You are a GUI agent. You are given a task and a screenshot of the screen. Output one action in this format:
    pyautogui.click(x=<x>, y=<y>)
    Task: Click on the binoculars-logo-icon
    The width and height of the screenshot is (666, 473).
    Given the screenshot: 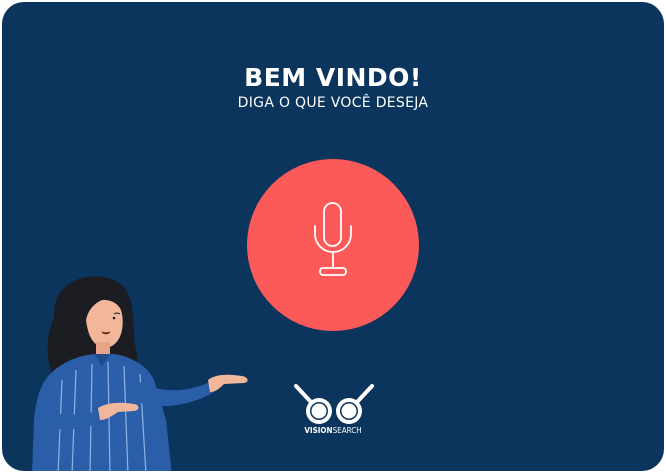 What is the action you would take?
    pyautogui.click(x=334, y=404)
    